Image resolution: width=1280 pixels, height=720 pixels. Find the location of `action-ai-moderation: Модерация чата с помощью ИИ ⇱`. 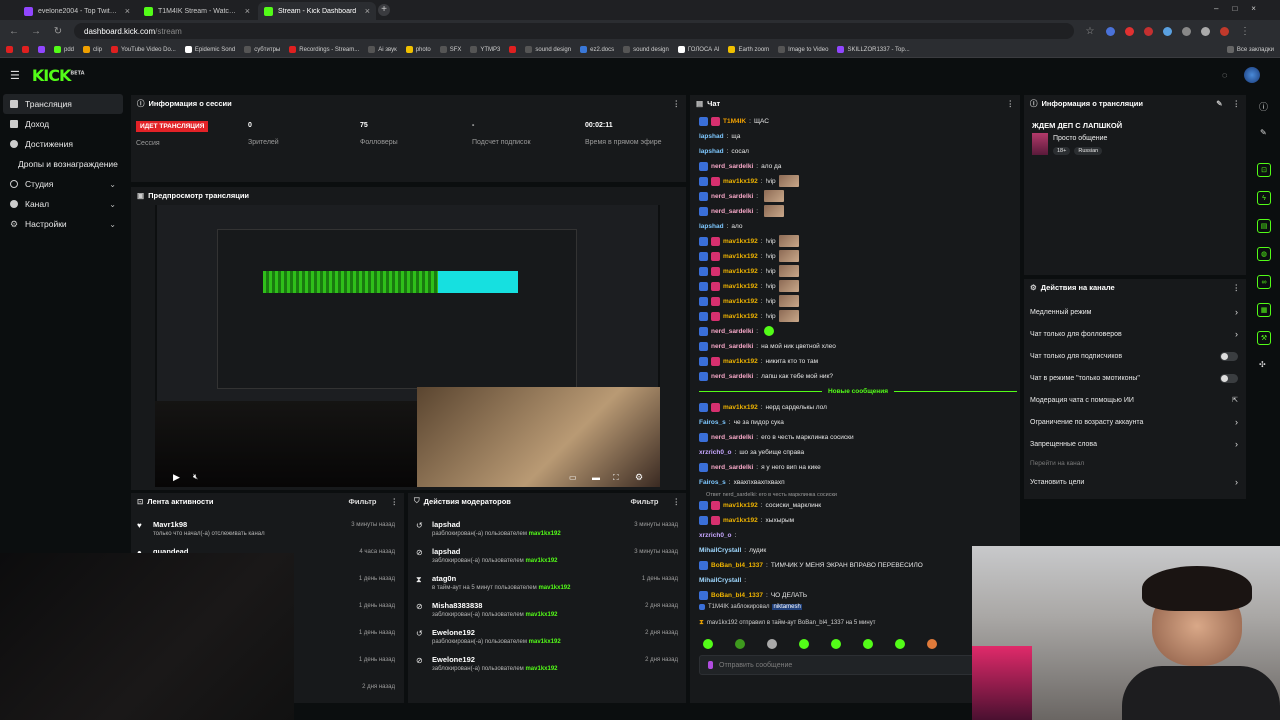

action-ai-moderation: Модерация чата с помощью ИИ ⇱ is located at coordinates (1134, 400).